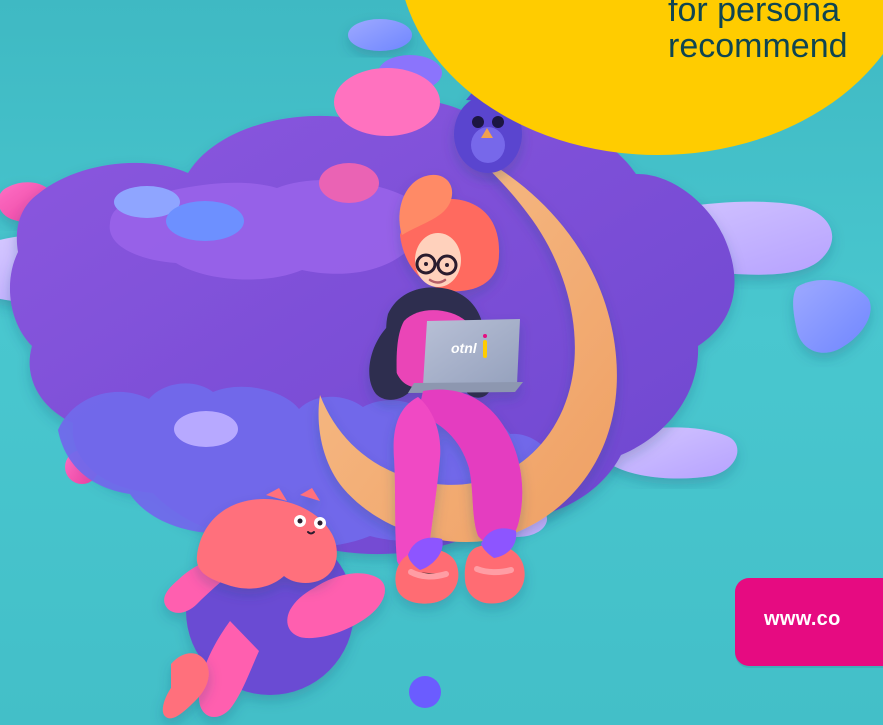 This screenshot has width=883, height=725. I want to click on blue-dot-bottom, so click(425, 692).